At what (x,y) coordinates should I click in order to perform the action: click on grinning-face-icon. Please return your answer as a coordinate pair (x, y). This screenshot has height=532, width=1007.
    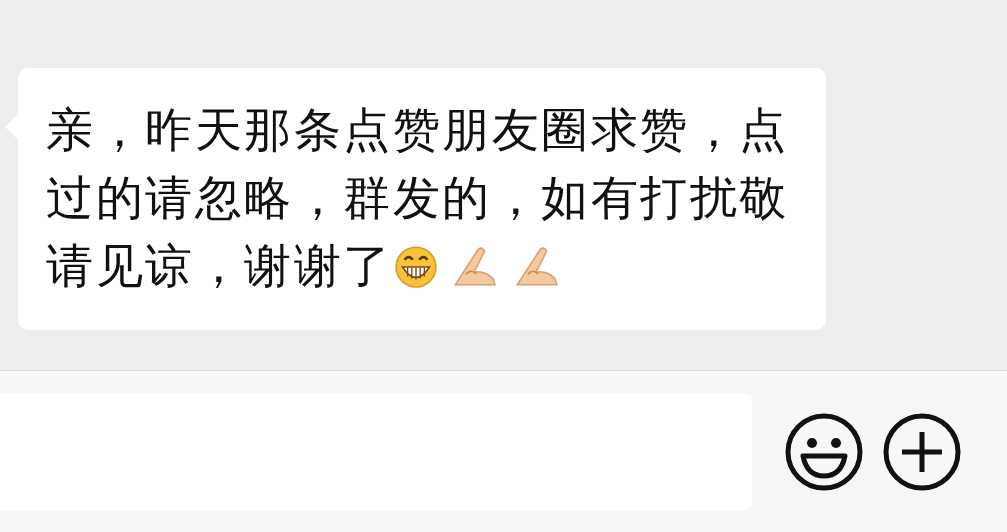
    Looking at the image, I should click on (415, 266).